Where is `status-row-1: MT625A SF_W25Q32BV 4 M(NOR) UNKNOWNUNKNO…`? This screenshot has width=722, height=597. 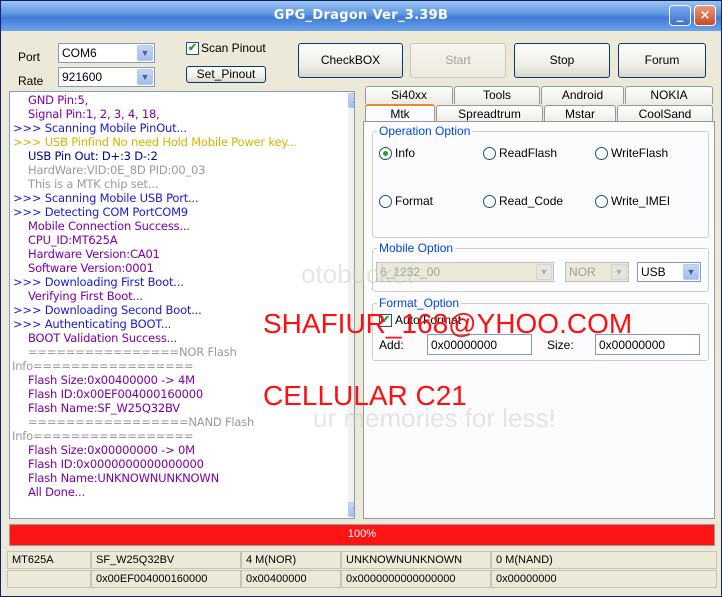
status-row-1: MT625A SF_W25Q32BV 4 M(NOR) UNKNOWNUNKNO… is located at coordinates (361, 560).